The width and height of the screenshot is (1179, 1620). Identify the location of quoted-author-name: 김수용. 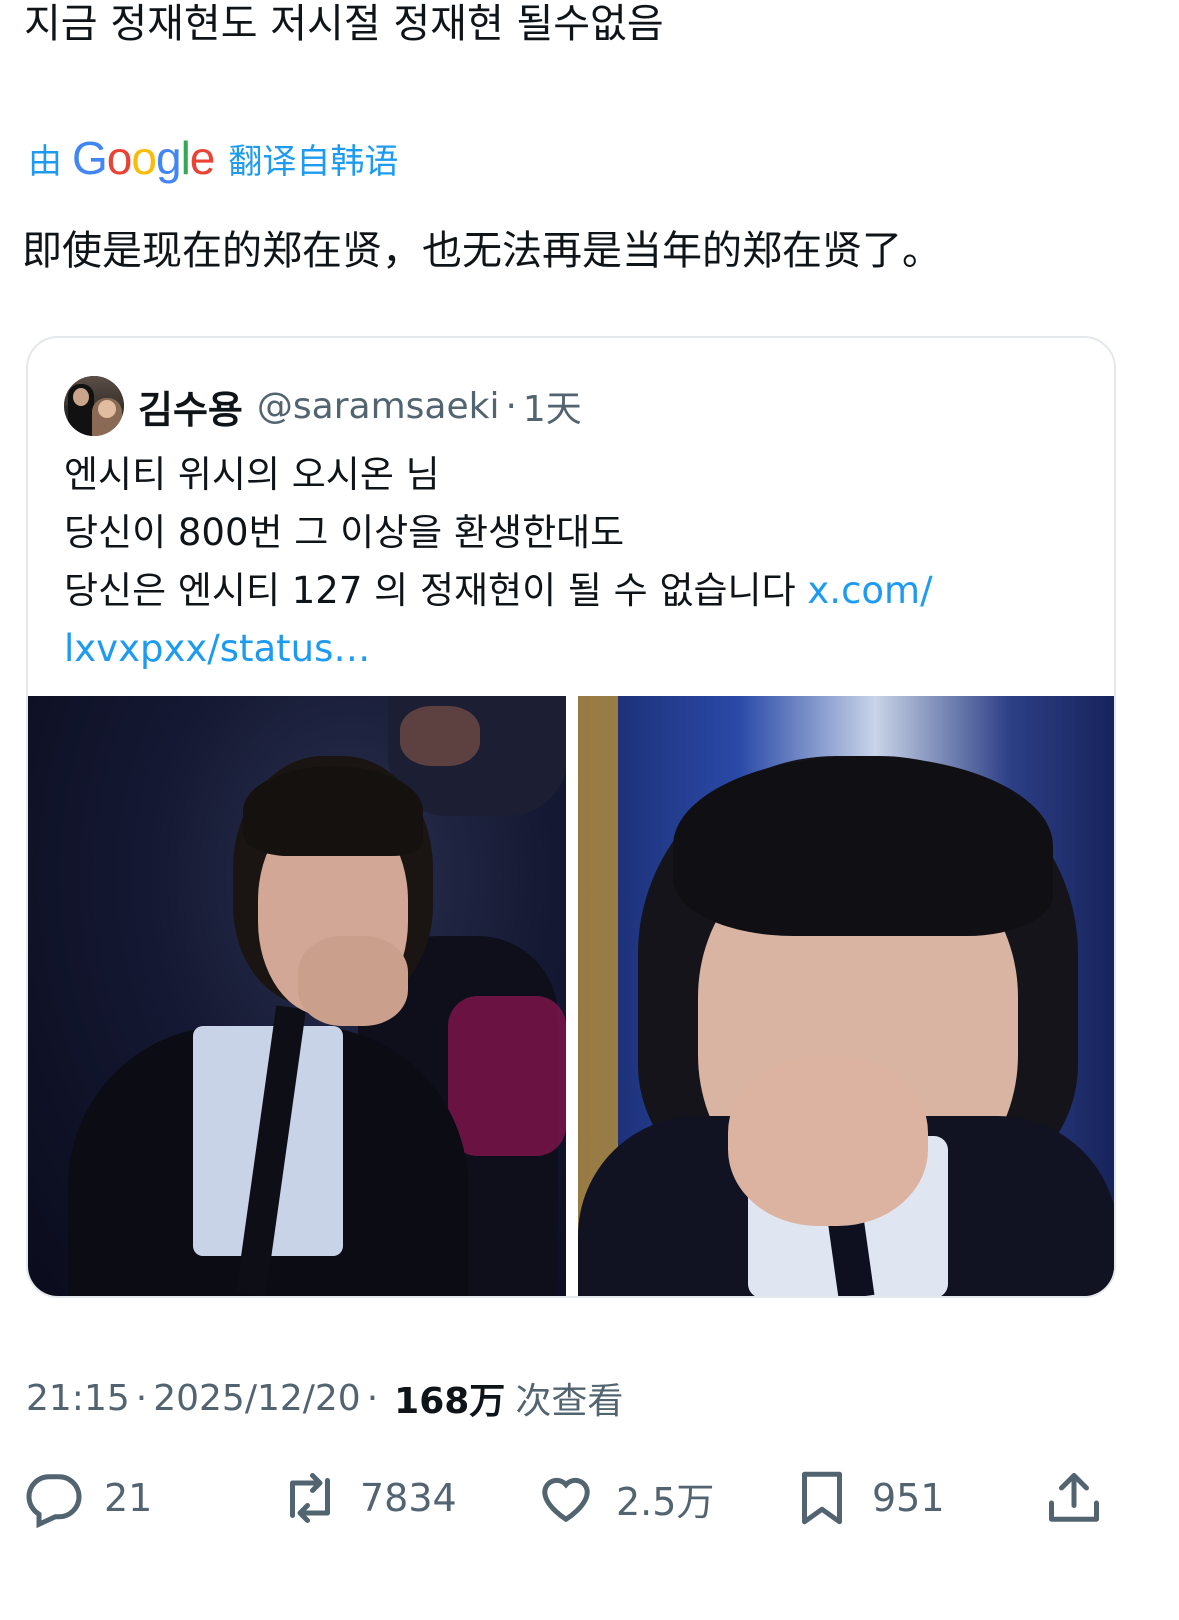
(190, 406).